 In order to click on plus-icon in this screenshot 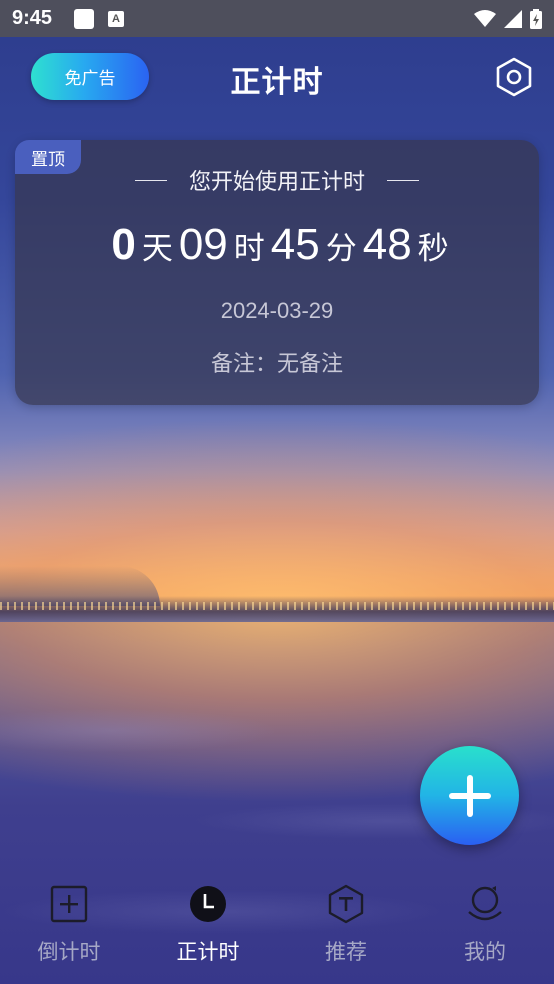, I will do `click(469, 795)`.